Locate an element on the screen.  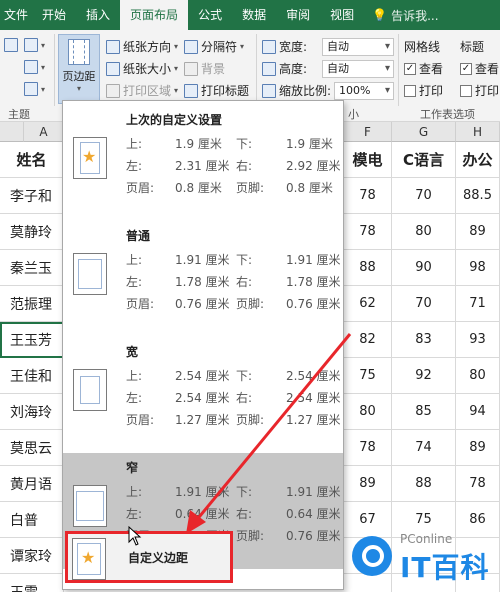
watermark-small-text: PConline is located at coordinates (426, 539).